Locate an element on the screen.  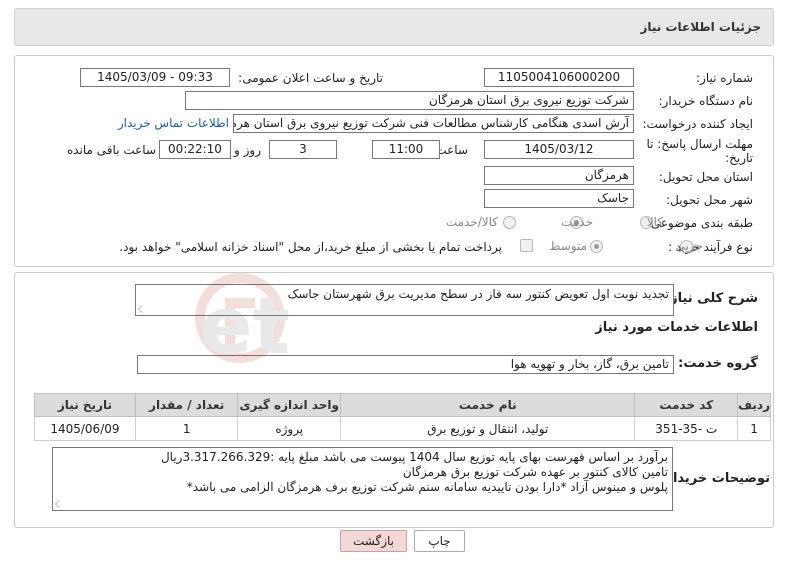
buyer-org-label: نام دستگاه خریدار: is located at coordinates (706, 101).